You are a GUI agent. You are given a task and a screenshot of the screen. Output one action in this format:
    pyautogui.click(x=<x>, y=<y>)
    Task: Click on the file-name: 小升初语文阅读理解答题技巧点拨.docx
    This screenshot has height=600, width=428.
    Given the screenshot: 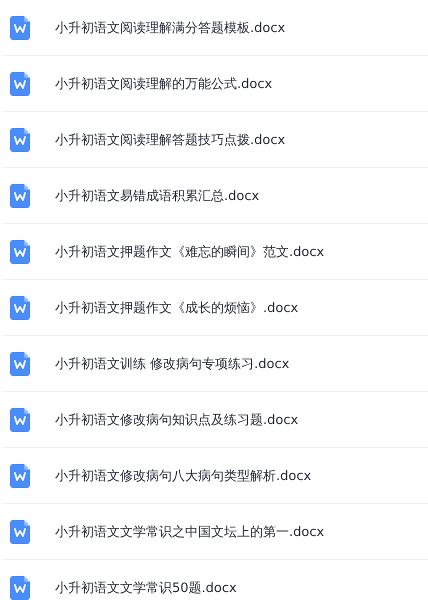 What is the action you would take?
    pyautogui.click(x=170, y=139)
    